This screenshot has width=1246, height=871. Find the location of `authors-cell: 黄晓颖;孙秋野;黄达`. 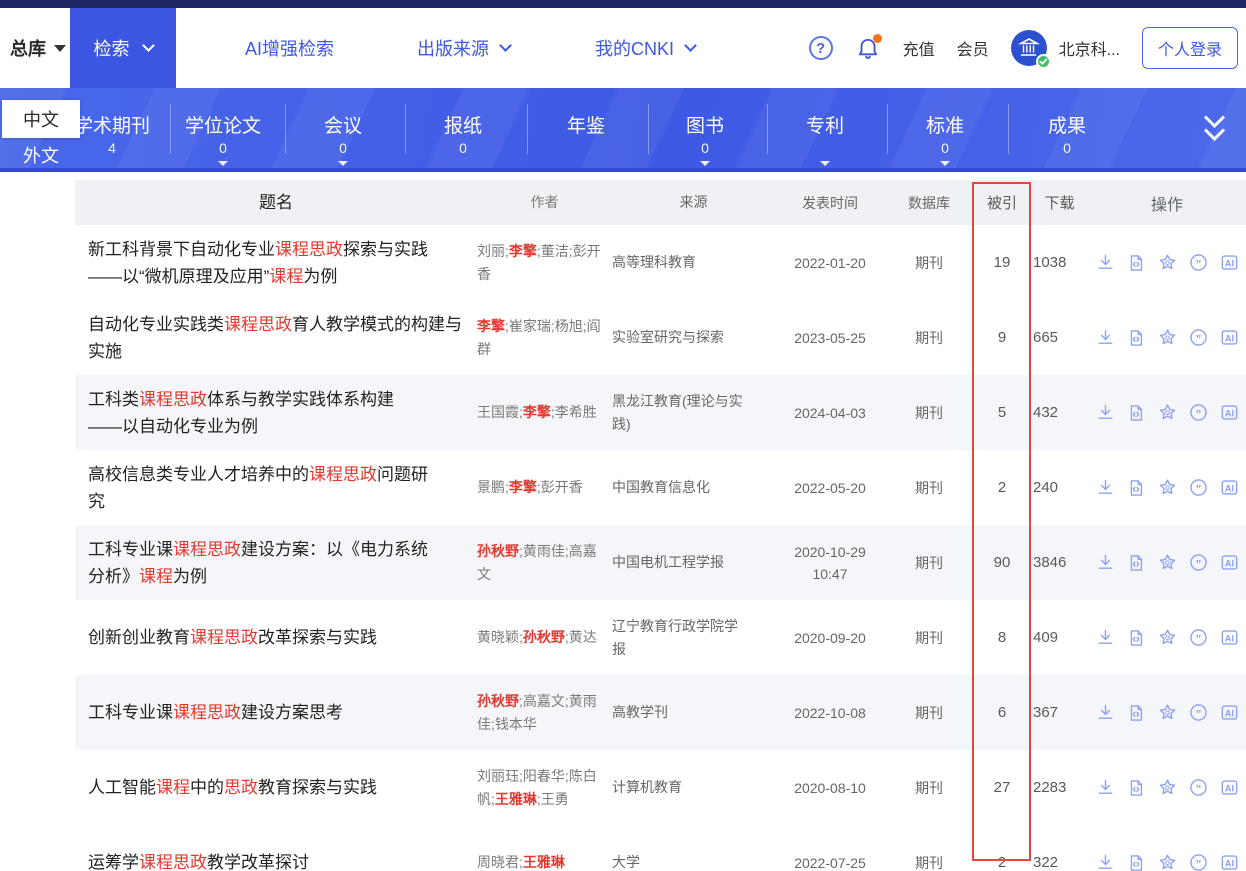

authors-cell: 黄晓颖;孙秋野;黄达 is located at coordinates (544, 637).